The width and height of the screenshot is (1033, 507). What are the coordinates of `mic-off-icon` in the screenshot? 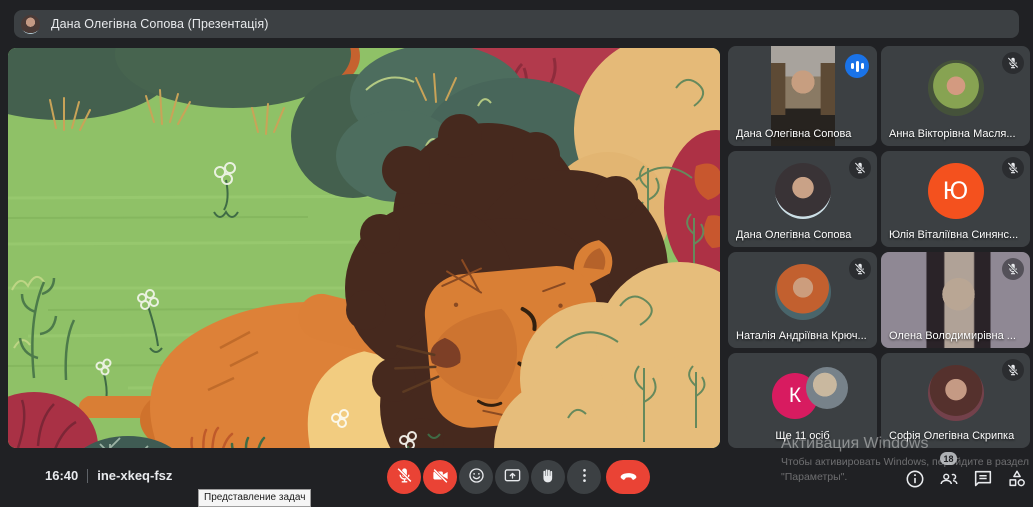 It's located at (404, 477).